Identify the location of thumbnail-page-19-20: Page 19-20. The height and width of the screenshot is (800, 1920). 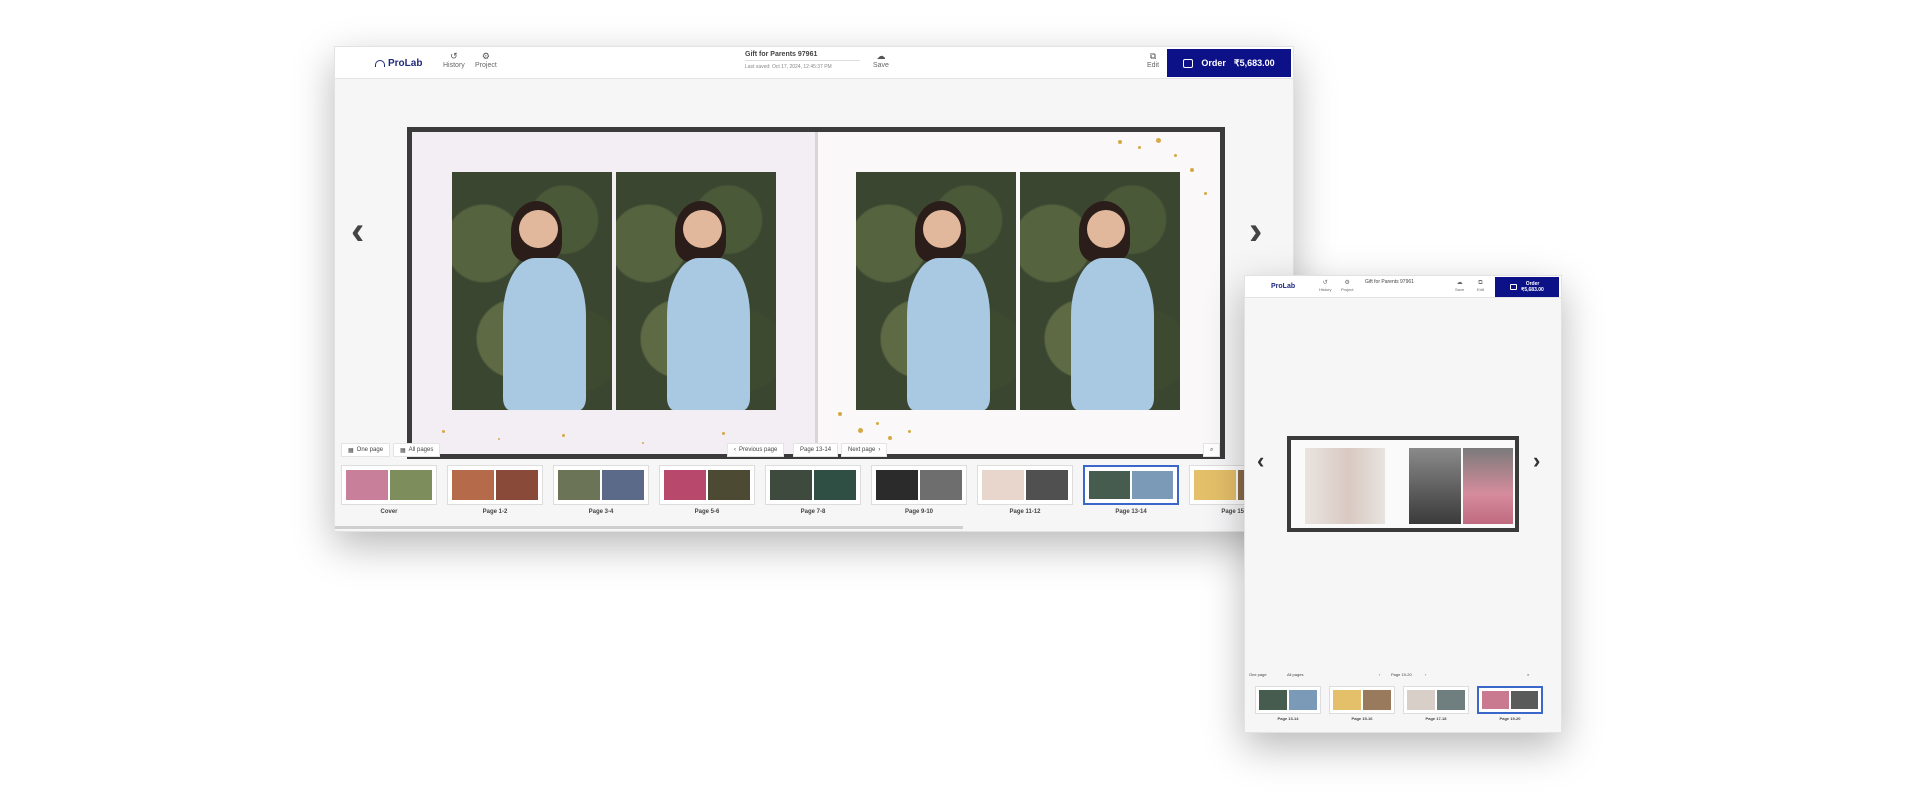
(1510, 703).